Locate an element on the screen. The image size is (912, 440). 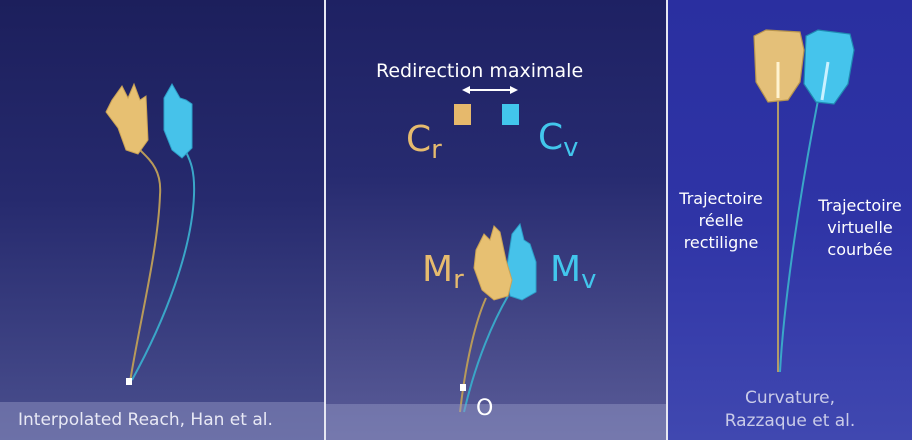
virtual-hand-middle is located at coordinates (521, 261).